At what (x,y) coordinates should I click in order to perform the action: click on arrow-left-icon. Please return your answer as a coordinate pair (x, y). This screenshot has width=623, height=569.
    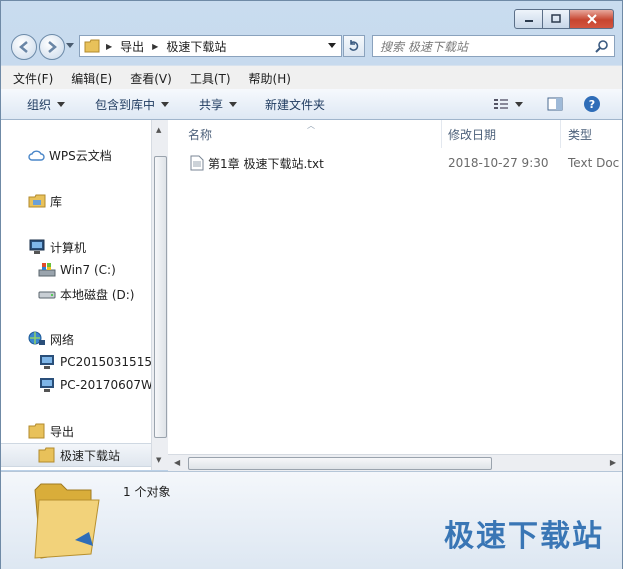
    Looking at the image, I should click on (23, 47).